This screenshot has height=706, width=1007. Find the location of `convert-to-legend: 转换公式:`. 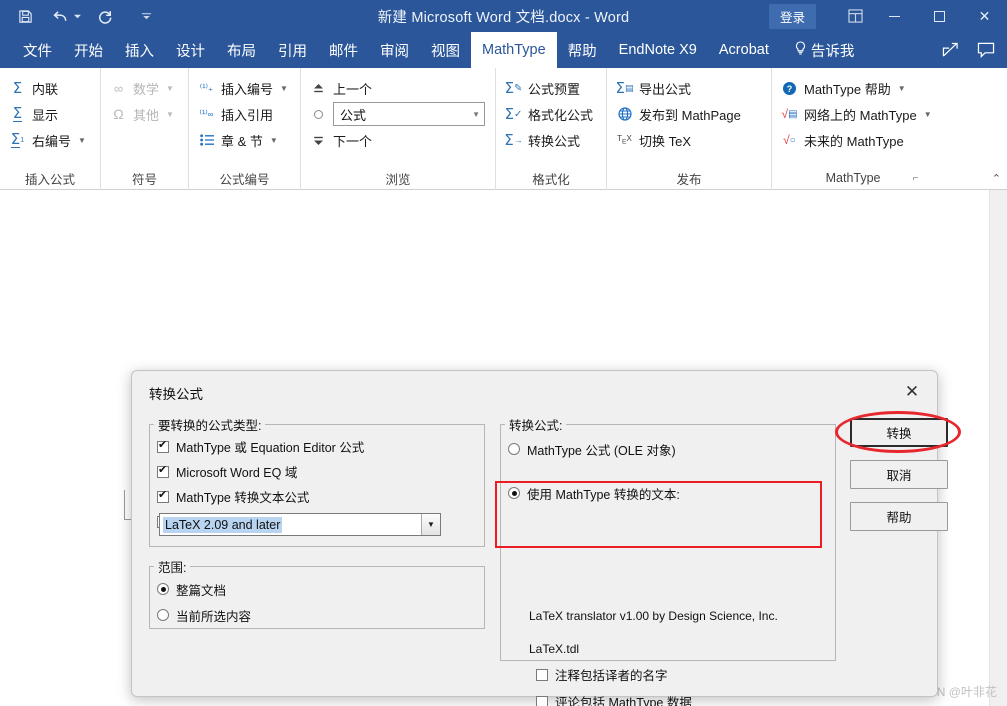

convert-to-legend: 转换公式: is located at coordinates (536, 426).